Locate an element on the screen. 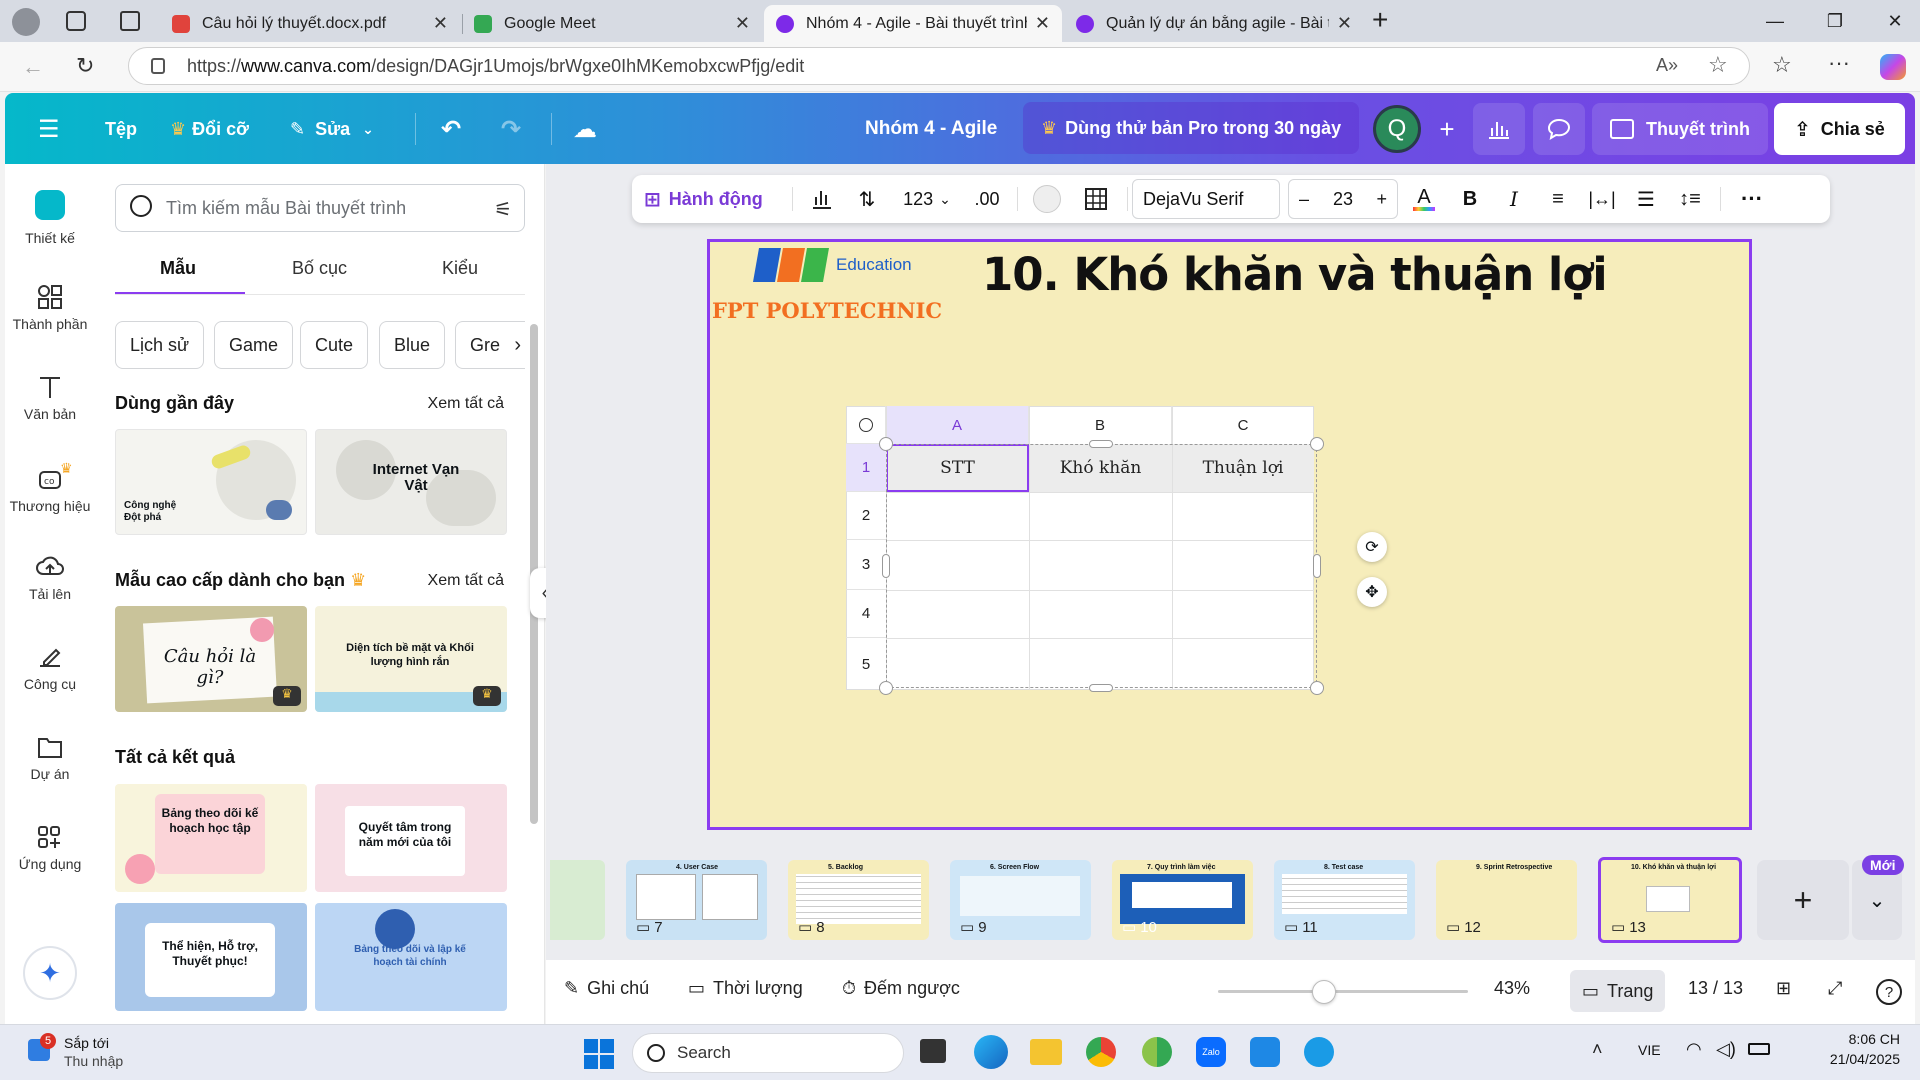  rail-brand: co ♛ Thương hiệu is located at coordinates (50, 487).